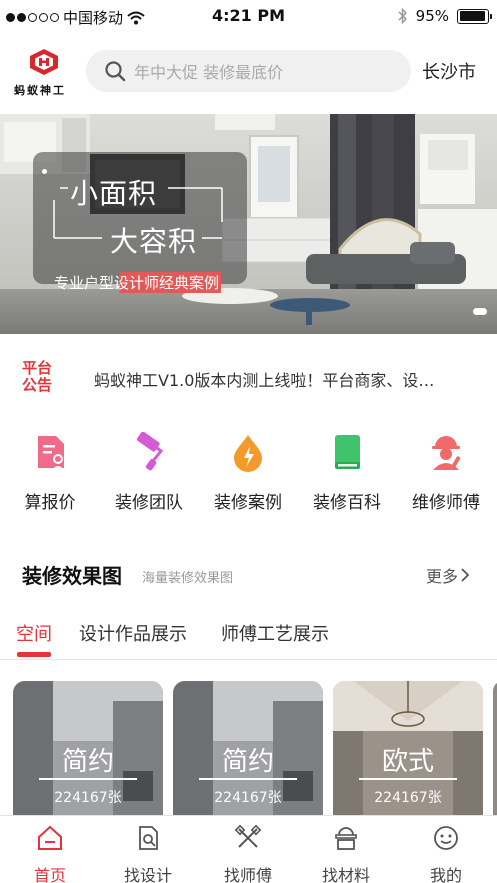  I want to click on menu-label-cases: 装修案例, so click(248, 503).